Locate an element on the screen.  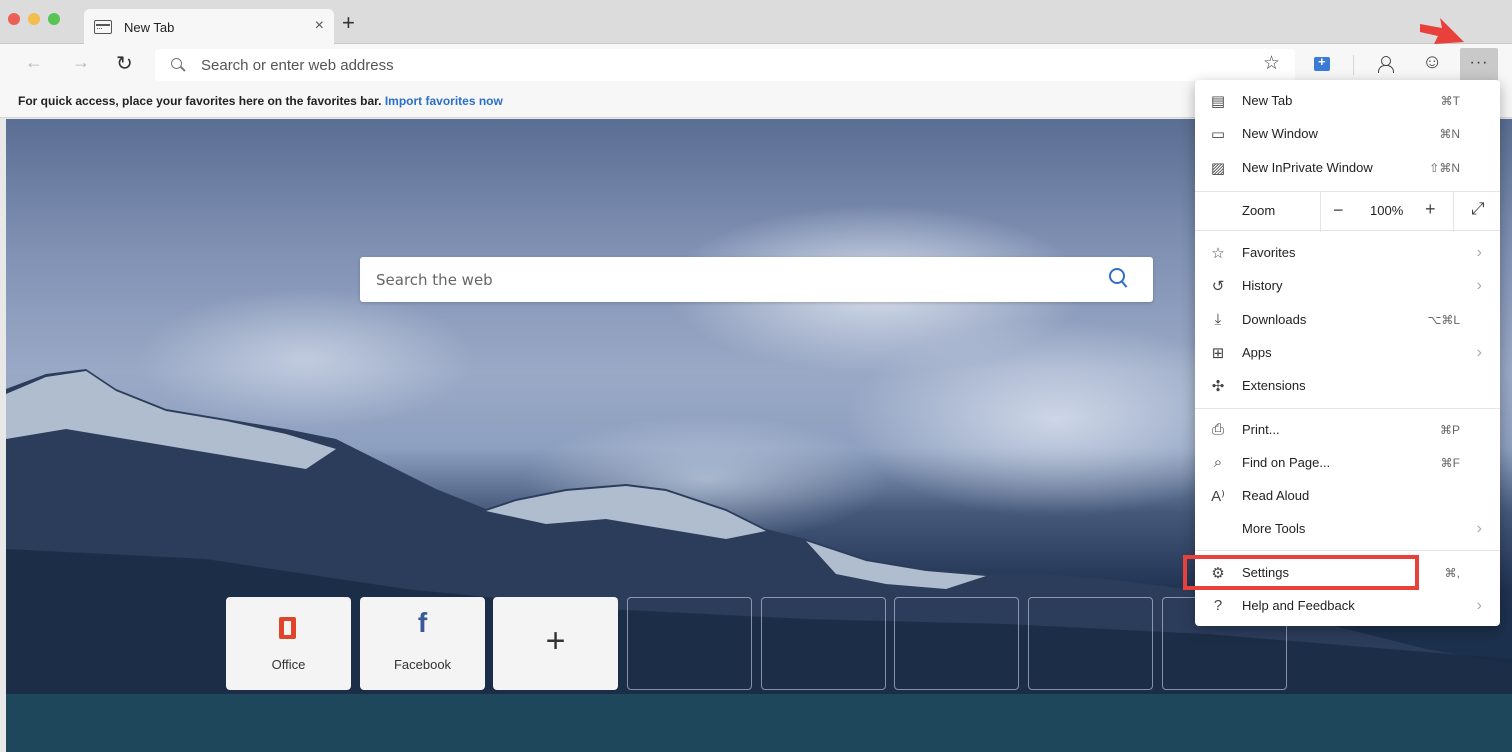
favorite-star-icon: ☆ is located at coordinates (1271, 63).